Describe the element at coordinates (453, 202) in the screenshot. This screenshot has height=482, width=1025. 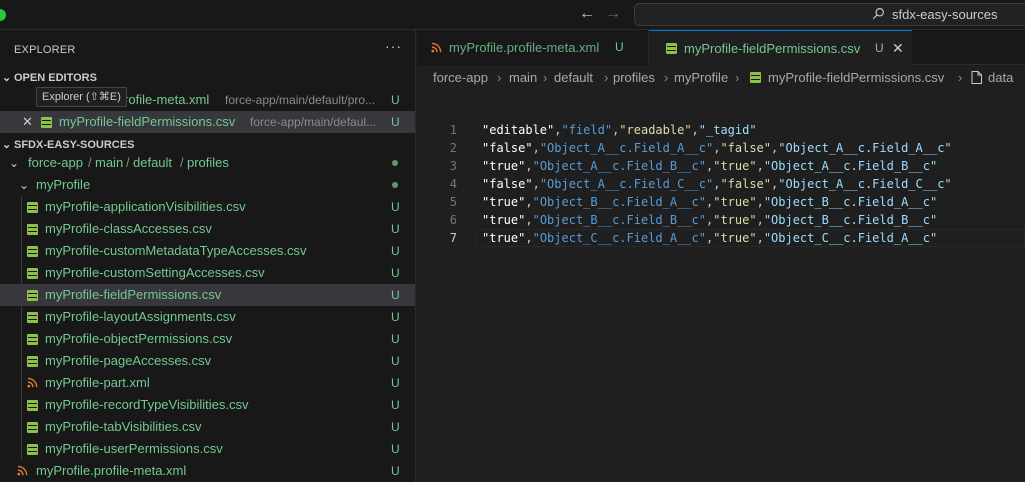
I see `line-number: 5` at that location.